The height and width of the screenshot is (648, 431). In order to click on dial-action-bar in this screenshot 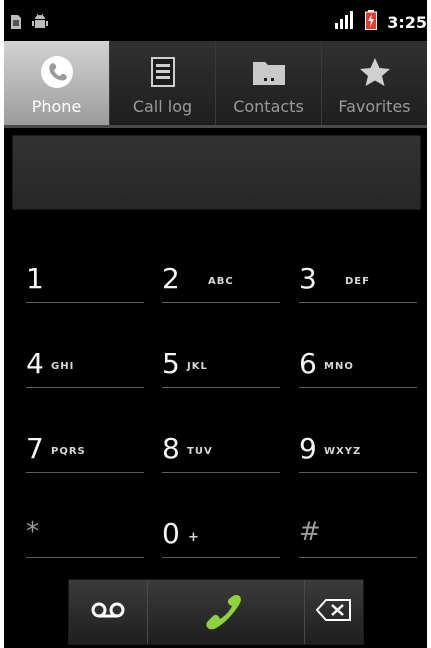, I will do `click(216, 612)`.